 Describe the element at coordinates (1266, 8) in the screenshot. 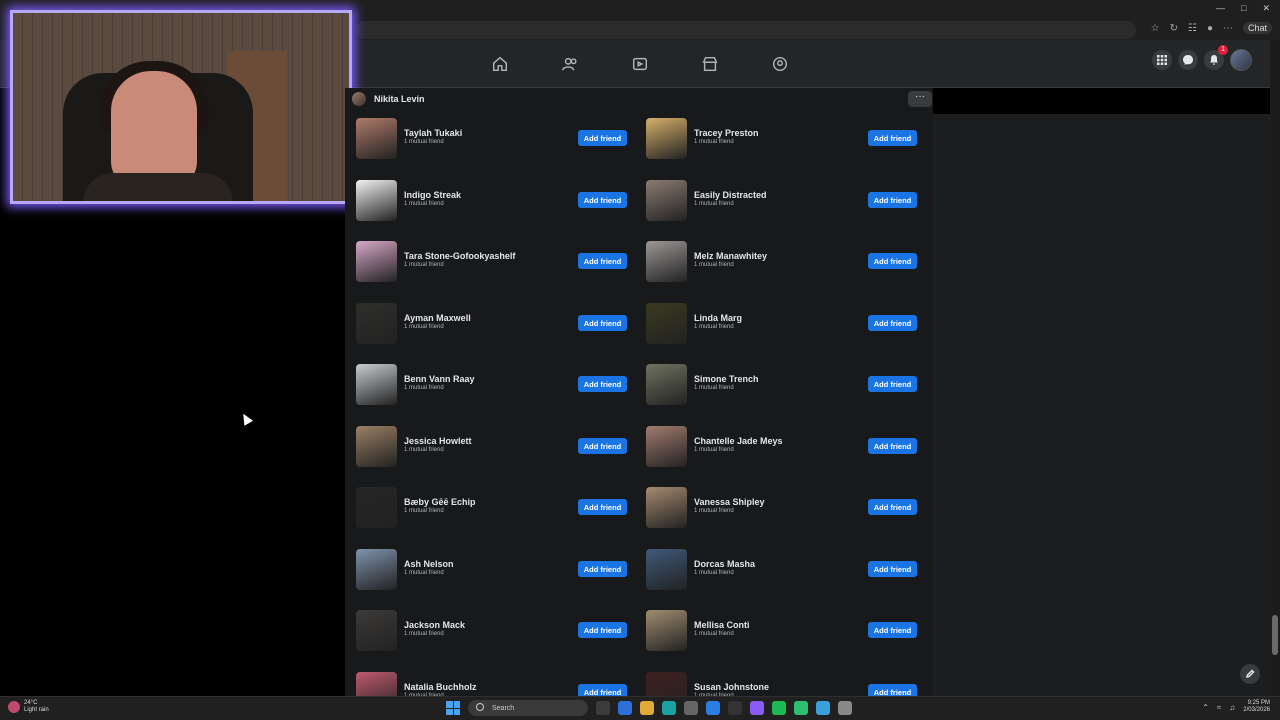

I see `close-icon: ✕` at that location.